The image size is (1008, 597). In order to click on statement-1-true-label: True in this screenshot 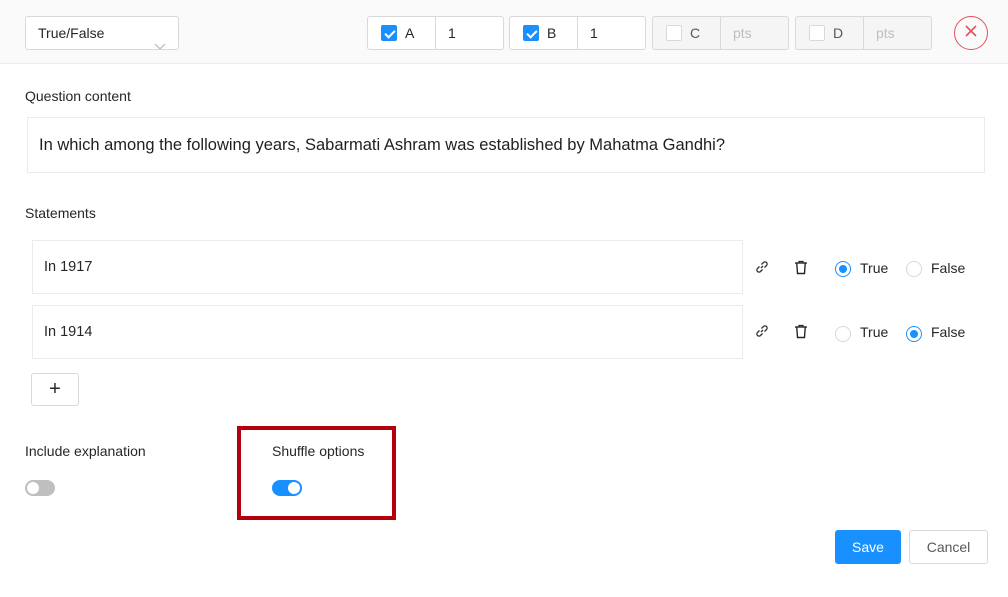, I will do `click(874, 268)`.